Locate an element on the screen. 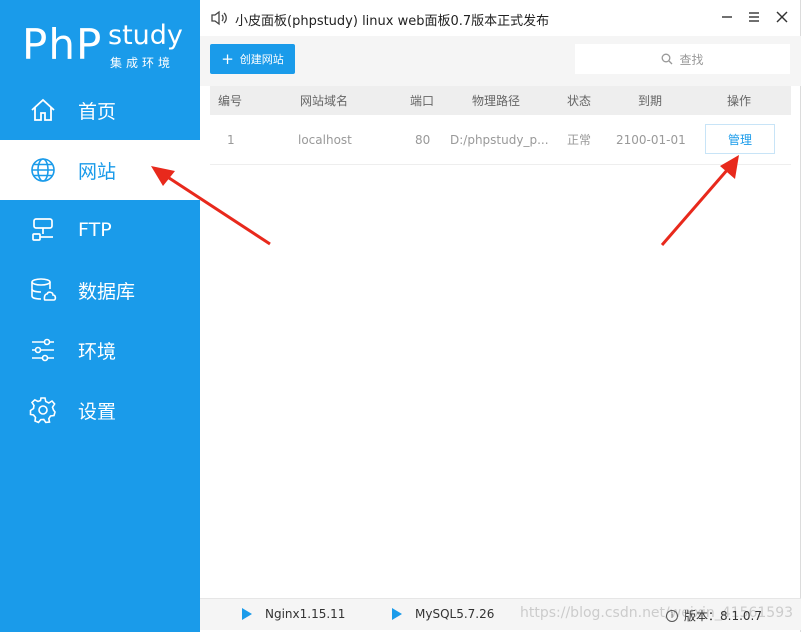 The image size is (801, 632). sidebar-item-label: 首页 is located at coordinates (97, 111).